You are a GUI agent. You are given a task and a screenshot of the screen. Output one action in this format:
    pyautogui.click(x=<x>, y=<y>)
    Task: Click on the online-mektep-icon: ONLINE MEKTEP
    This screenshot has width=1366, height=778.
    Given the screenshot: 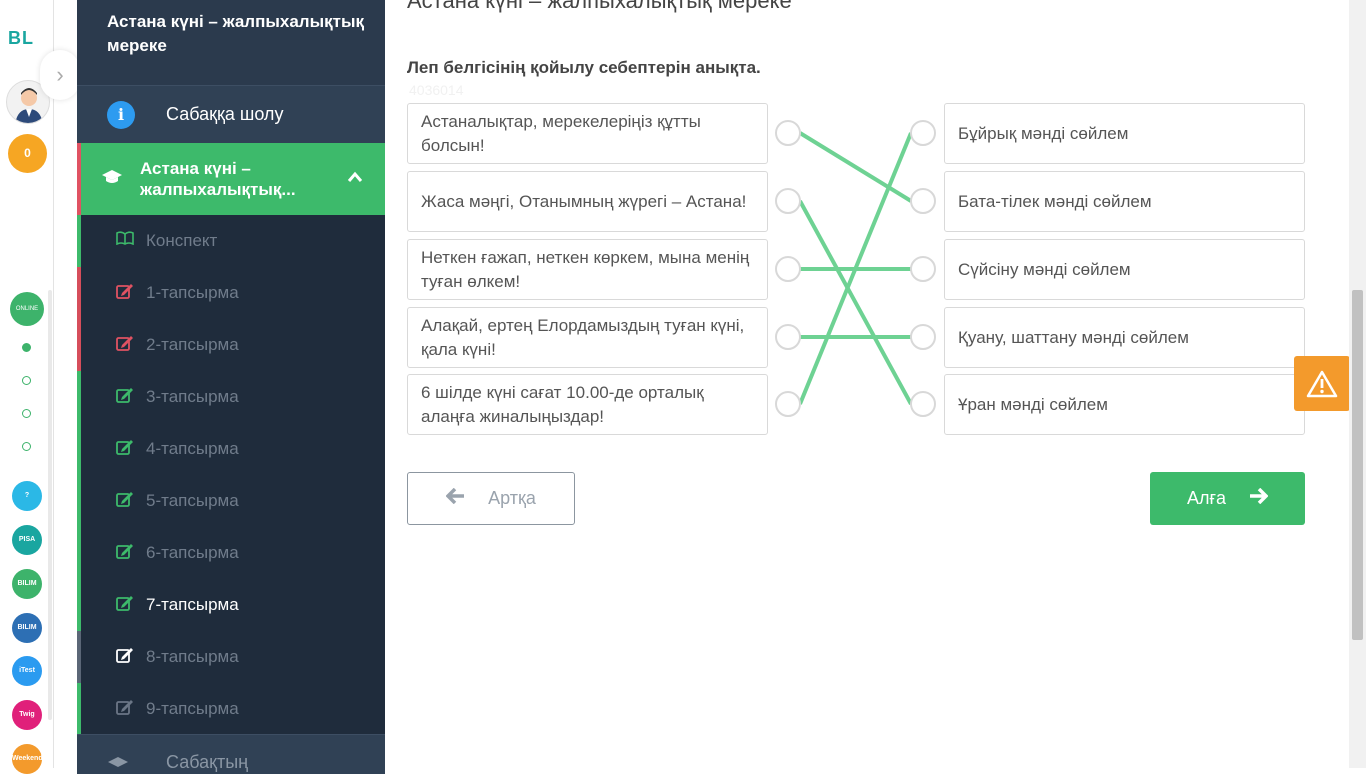 What is the action you would take?
    pyautogui.click(x=27, y=319)
    